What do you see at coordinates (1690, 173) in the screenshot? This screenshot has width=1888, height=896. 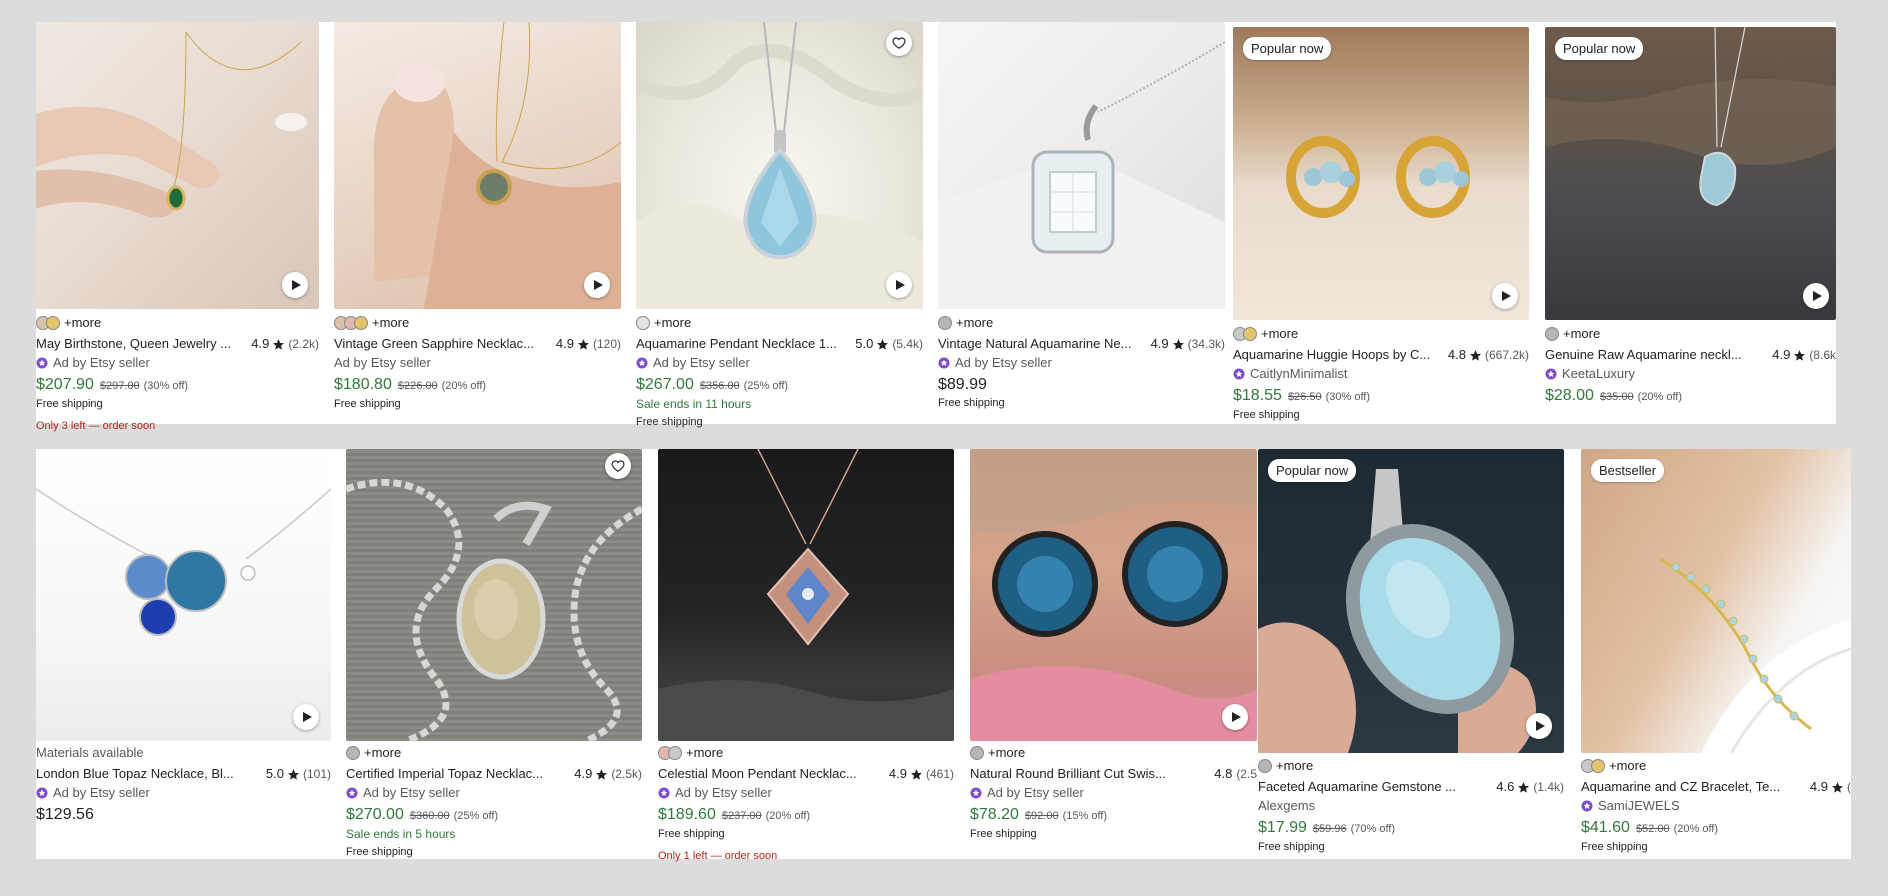 I see `product-image-raw-aquamarine: Popular now` at bounding box center [1690, 173].